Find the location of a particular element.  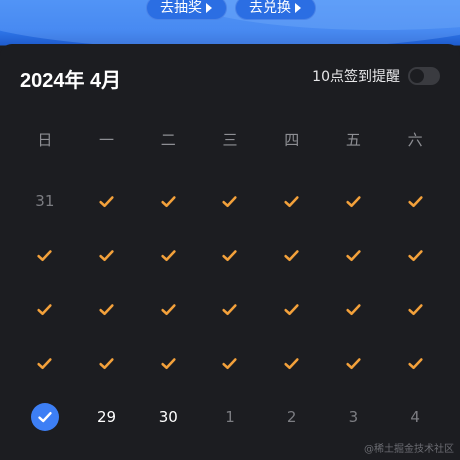

weekday-label: 五 is located at coordinates (353, 140).